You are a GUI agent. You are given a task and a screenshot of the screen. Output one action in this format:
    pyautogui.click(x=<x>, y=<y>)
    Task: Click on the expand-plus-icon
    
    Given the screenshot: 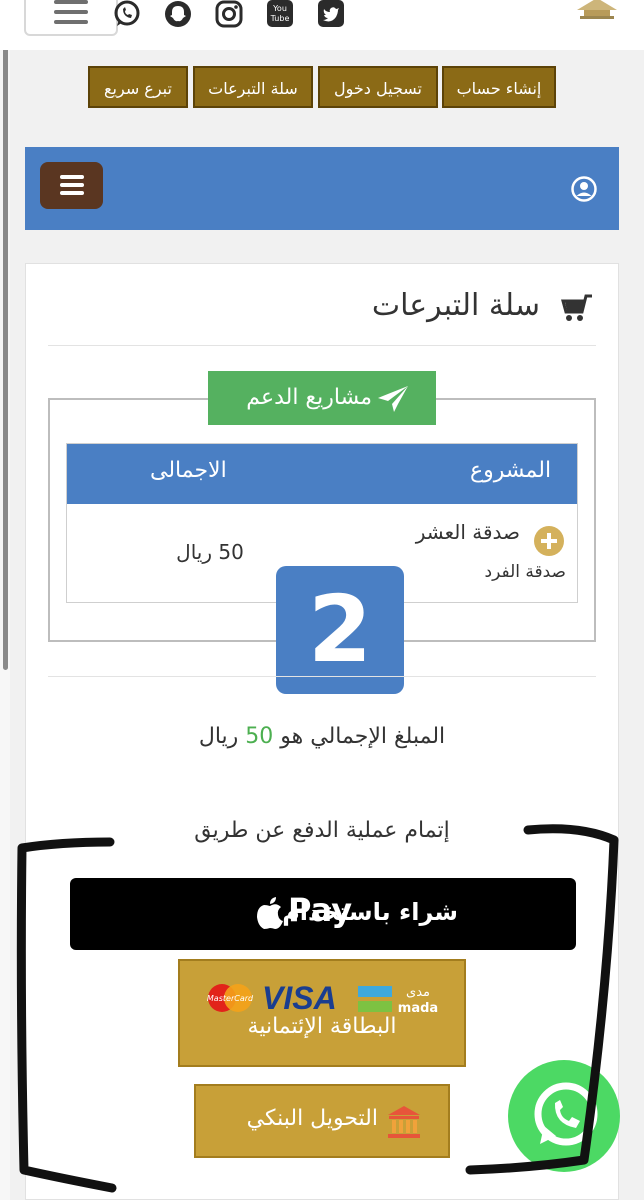 What is the action you would take?
    pyautogui.click(x=549, y=541)
    